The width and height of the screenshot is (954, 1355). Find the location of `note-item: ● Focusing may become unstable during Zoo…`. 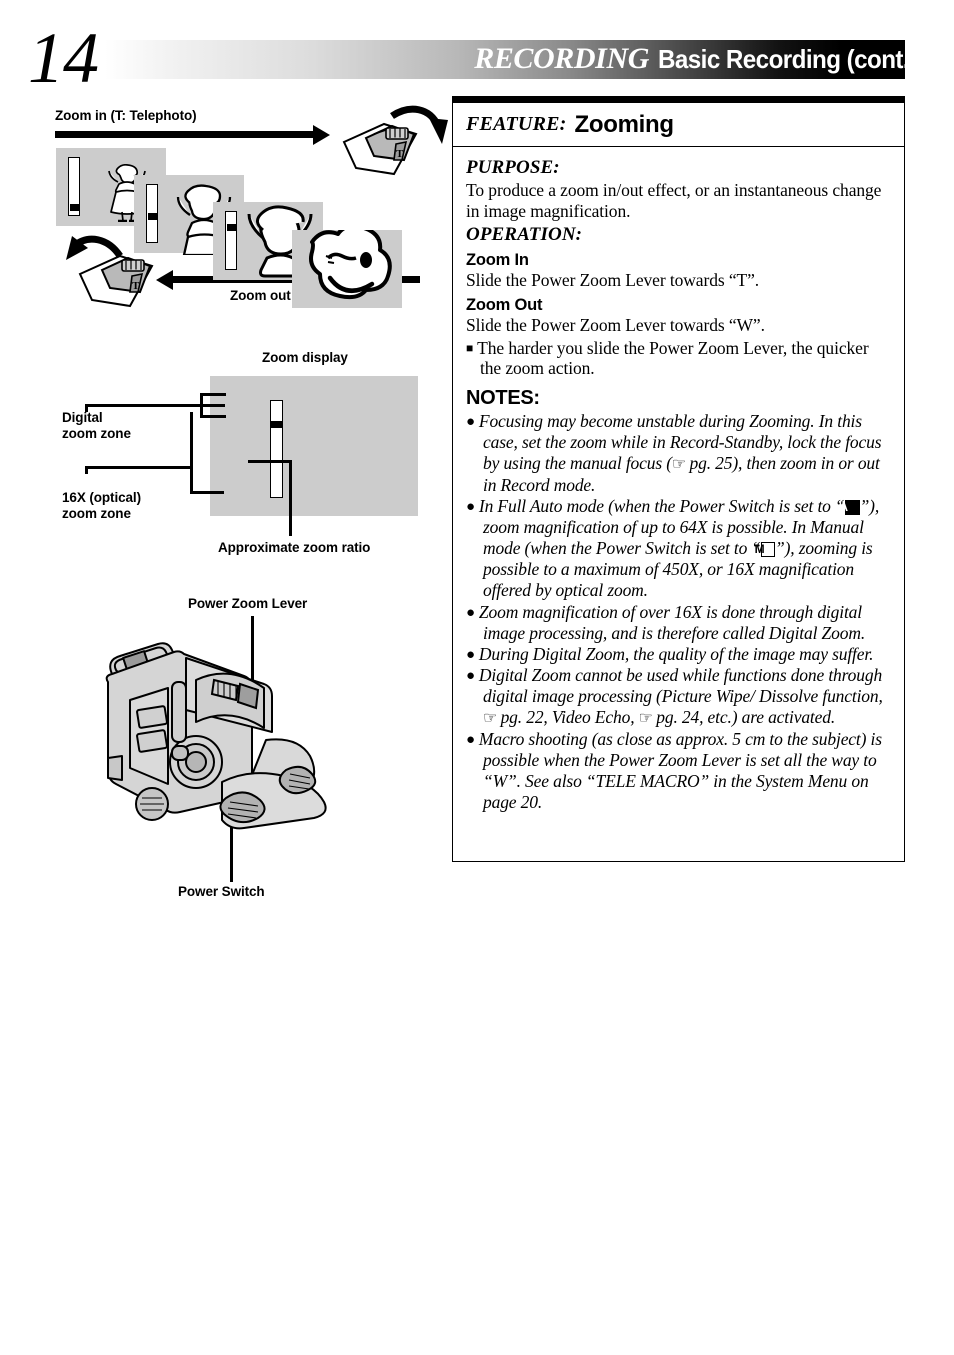

note-item: ● Focusing may become unstable during Zoo… is located at coordinates (679, 453).